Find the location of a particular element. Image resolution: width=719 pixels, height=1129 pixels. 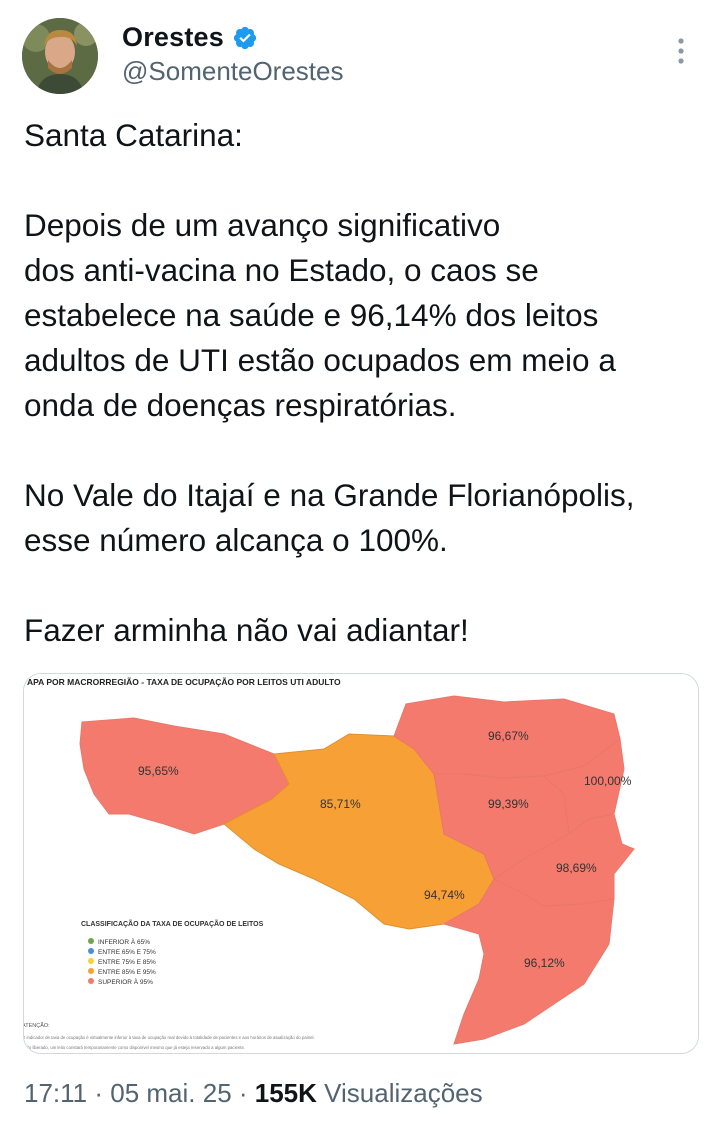

legend-label: ENTRE 75% E 85% is located at coordinates (127, 962).